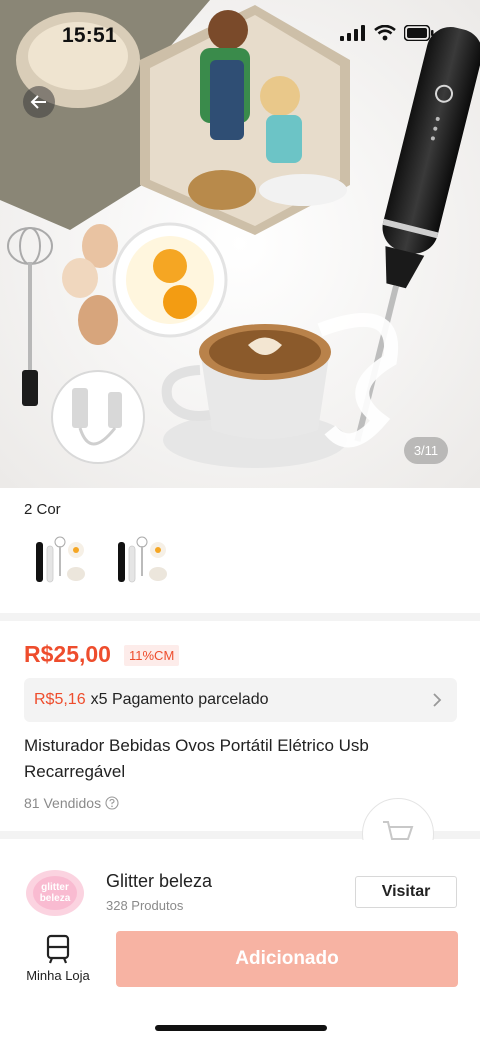  I want to click on wifi-icon, so click(385, 33).